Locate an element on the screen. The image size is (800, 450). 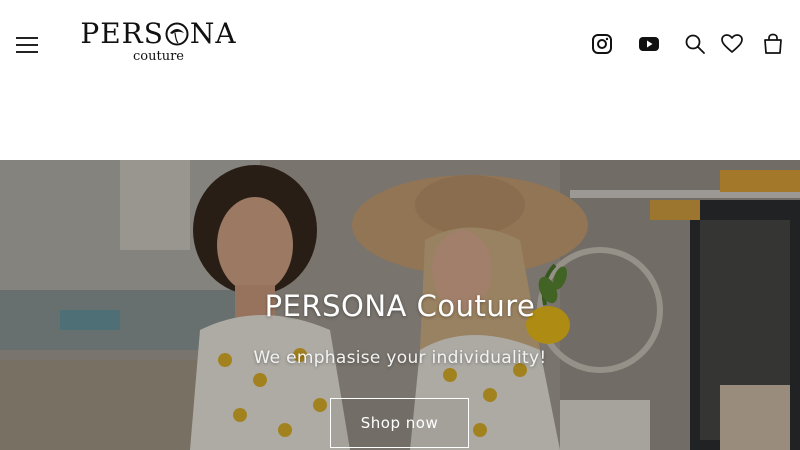
heart-icon is located at coordinates (732, 43).